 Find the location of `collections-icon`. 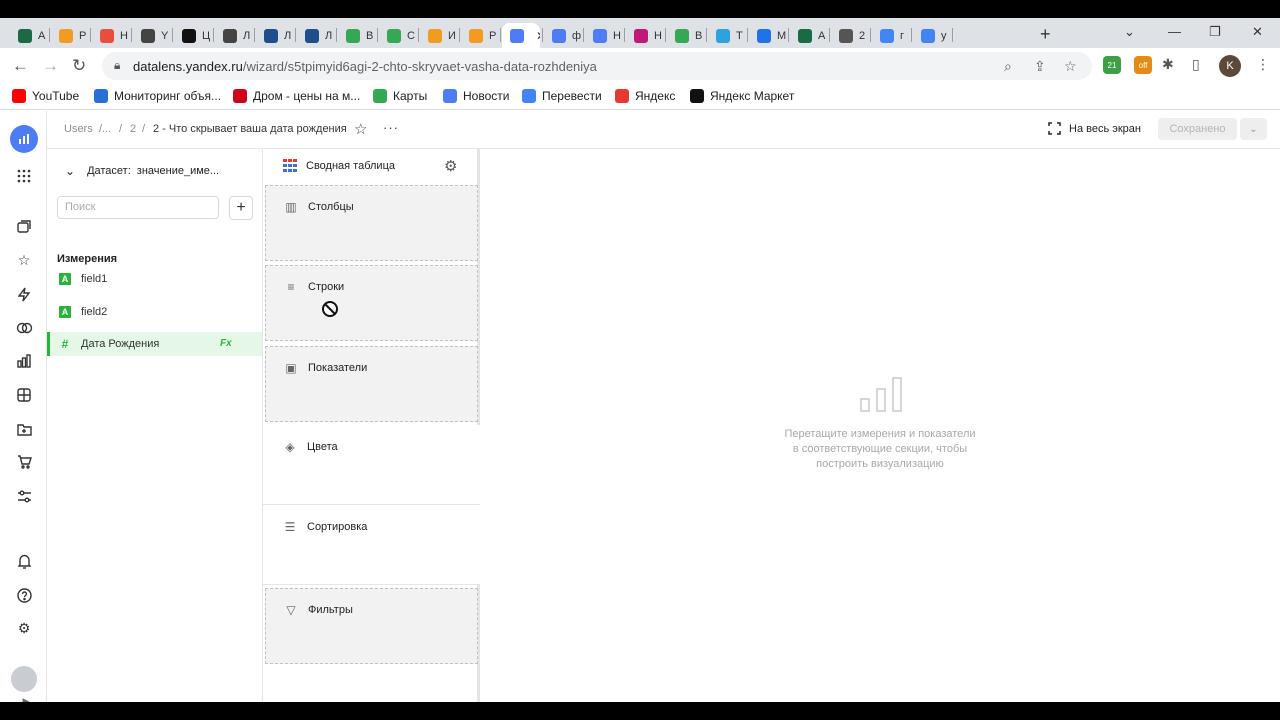

collections-icon is located at coordinates (24, 227).